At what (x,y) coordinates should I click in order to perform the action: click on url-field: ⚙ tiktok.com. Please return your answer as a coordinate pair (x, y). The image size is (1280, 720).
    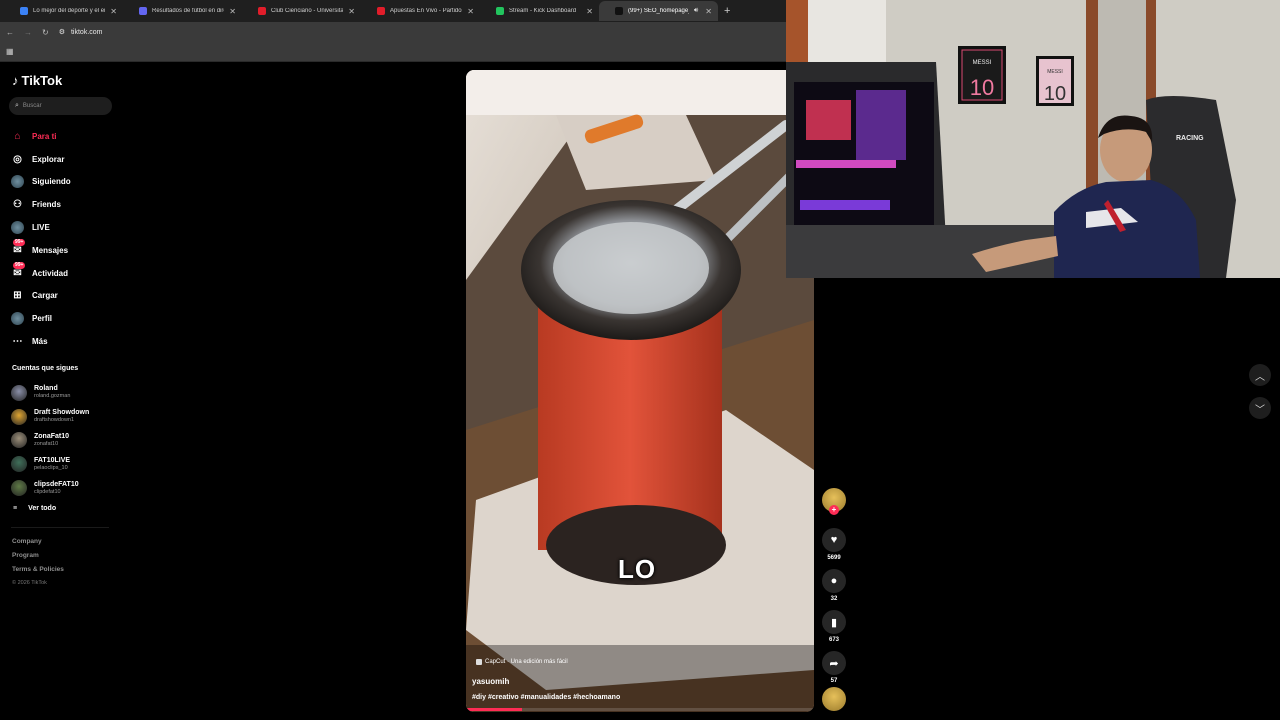
    Looking at the image, I should click on (81, 32).